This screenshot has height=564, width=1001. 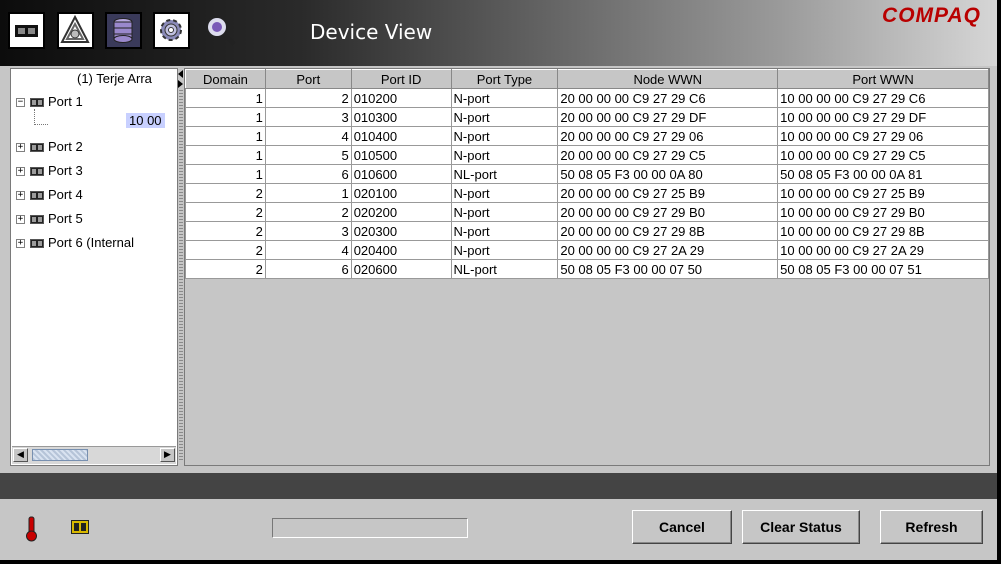 What do you see at coordinates (498, 33) in the screenshot?
I see `window-header: Device View COMPAQ` at bounding box center [498, 33].